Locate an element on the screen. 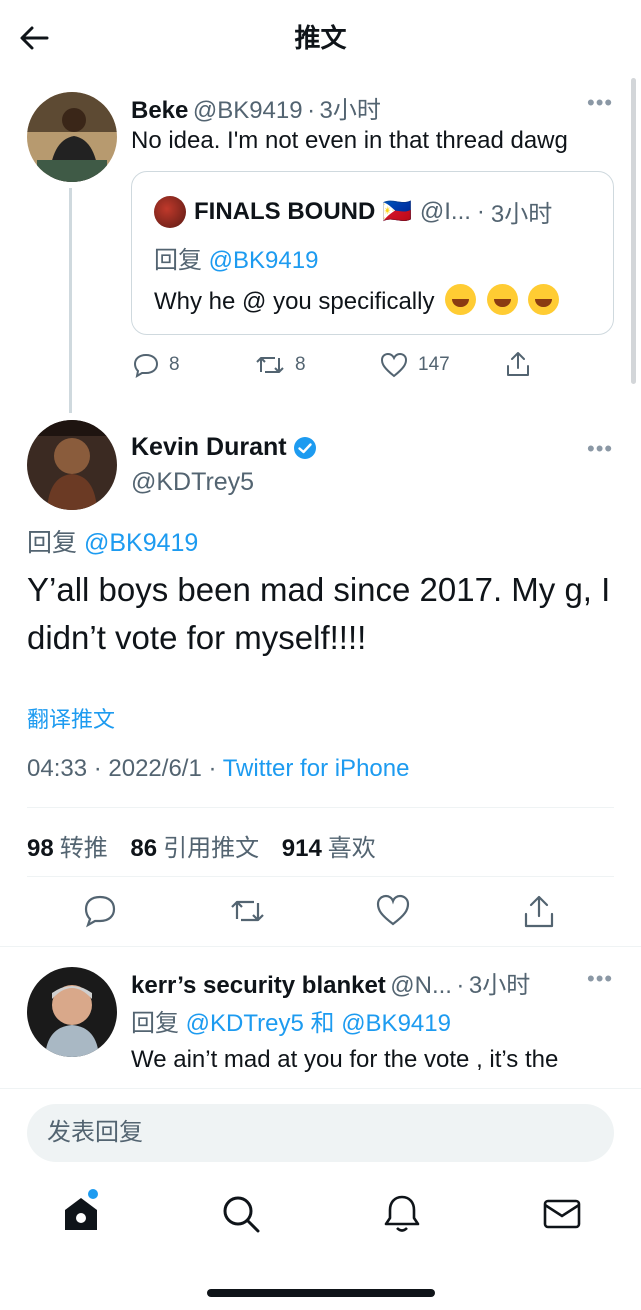  tweet-timestamp: 04:33 · 2022/6/1 · is located at coordinates (125, 768).